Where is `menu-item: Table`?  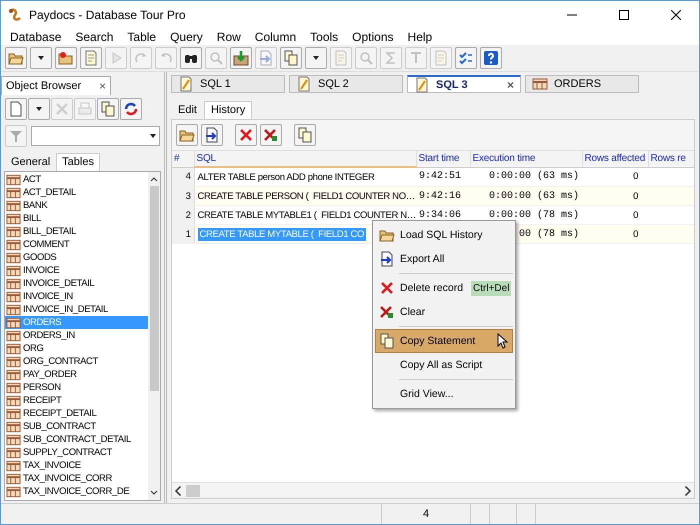
menu-item: Table is located at coordinates (142, 37).